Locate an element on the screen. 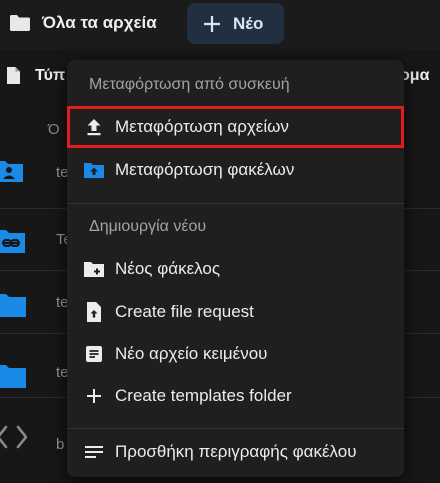 This screenshot has height=483, width=440. text-file-icon is located at coordinates (94, 354).